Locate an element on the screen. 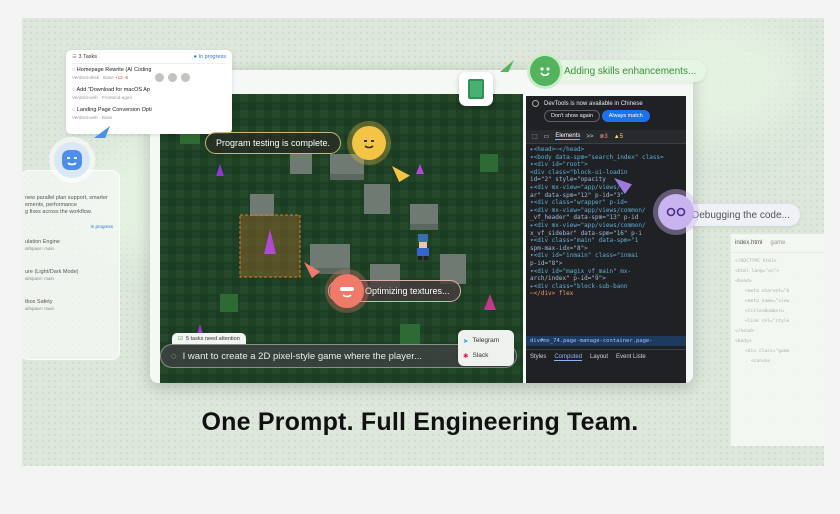 The image size is (840, 514). channel-menu: ➤ Telegram ✱ Slack is located at coordinates (486, 348).